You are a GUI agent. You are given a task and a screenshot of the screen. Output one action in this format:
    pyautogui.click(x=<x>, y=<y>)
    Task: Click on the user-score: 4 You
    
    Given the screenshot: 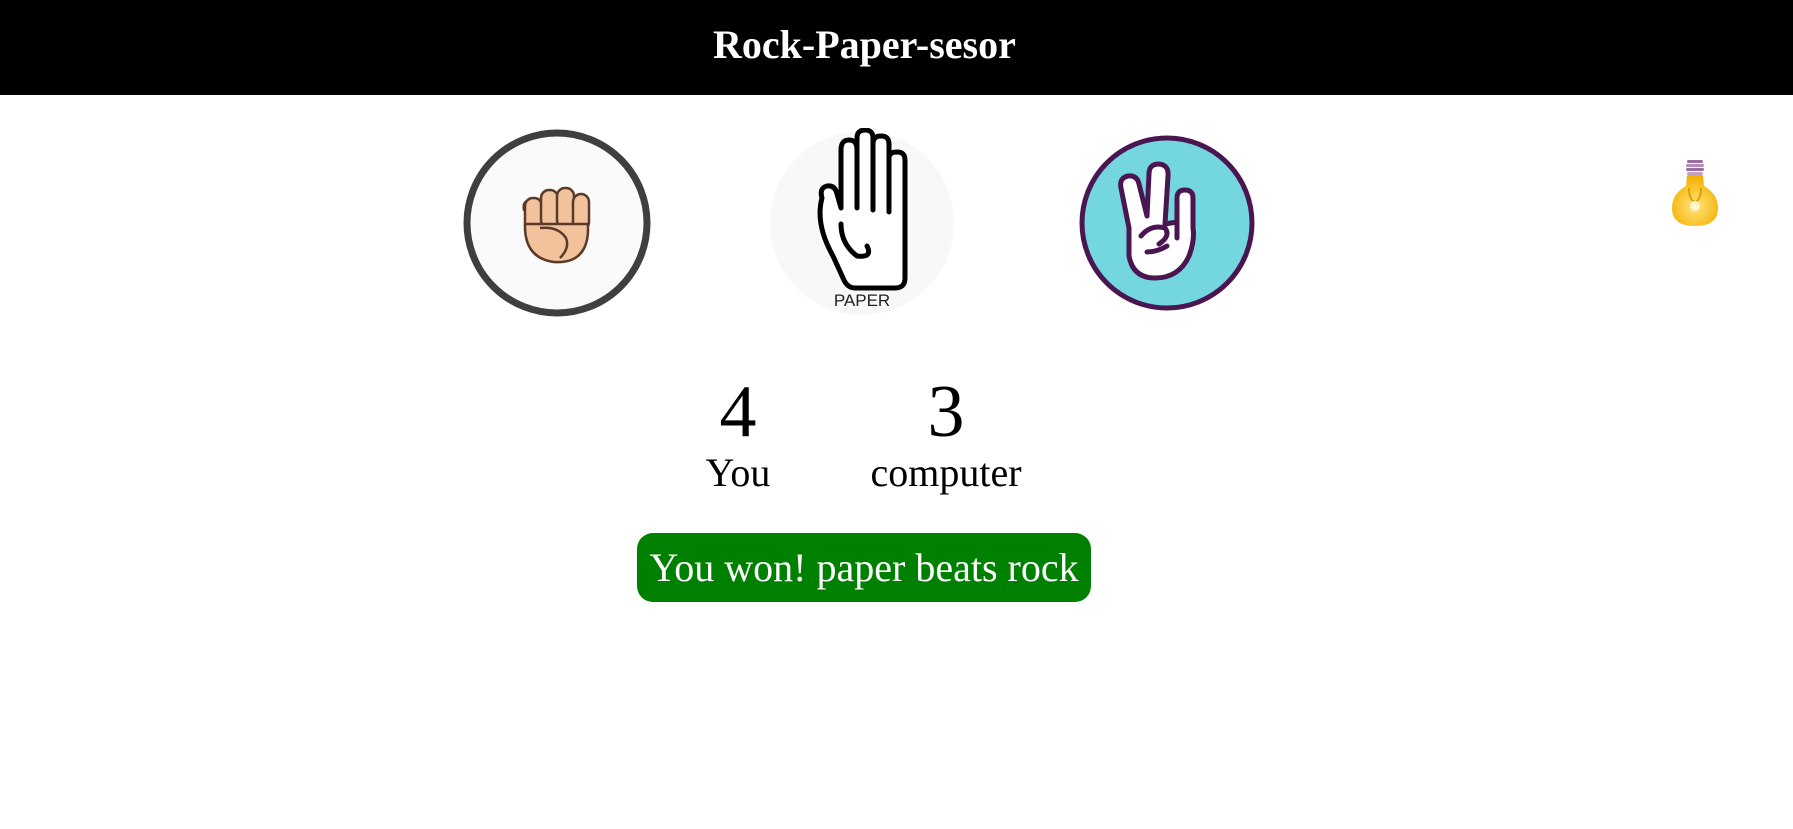 What is the action you would take?
    pyautogui.click(x=738, y=433)
    